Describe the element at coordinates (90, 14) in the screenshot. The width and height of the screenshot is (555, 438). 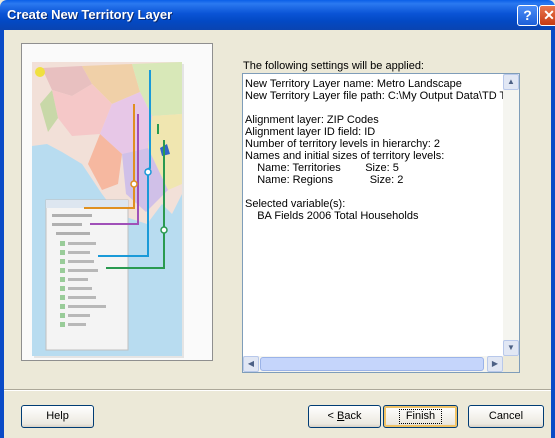
I see `window-title: Create New Territory Layer` at that location.